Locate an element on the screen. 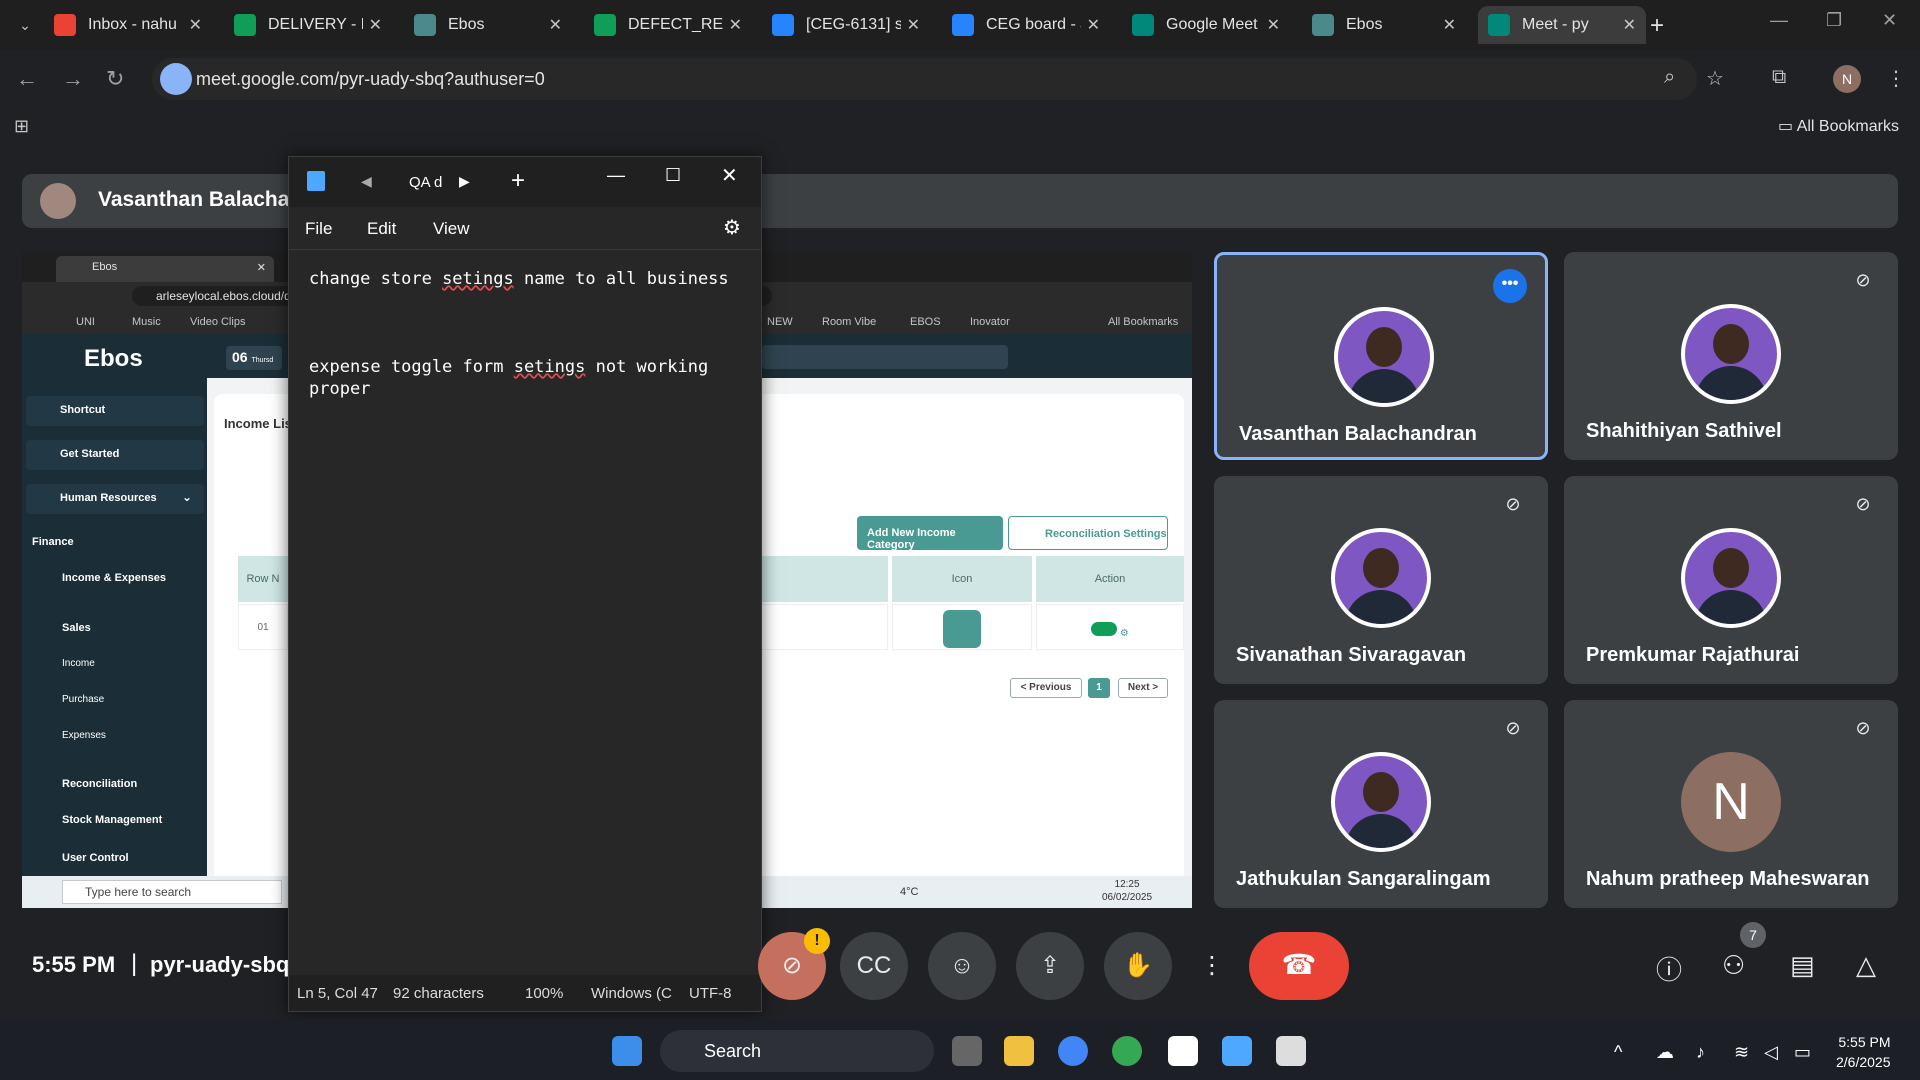 Image resolution: width=1920 pixels, height=1080 pixels. mic-icon: ♪ is located at coordinates (1700, 1052).